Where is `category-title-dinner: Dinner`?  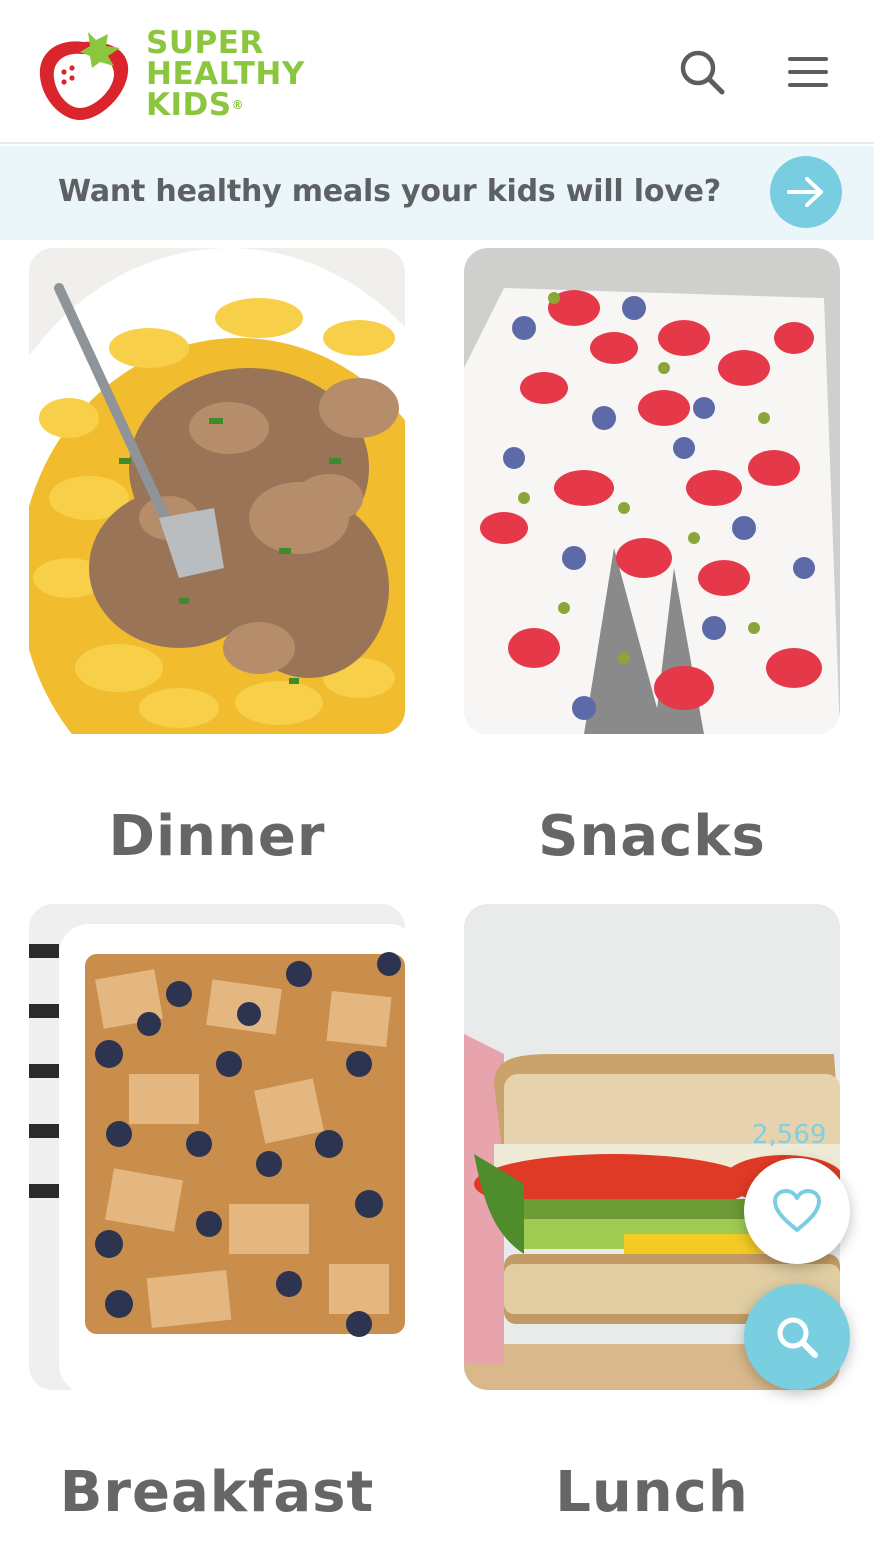
category-title-dinner: Dinner is located at coordinates (217, 836).